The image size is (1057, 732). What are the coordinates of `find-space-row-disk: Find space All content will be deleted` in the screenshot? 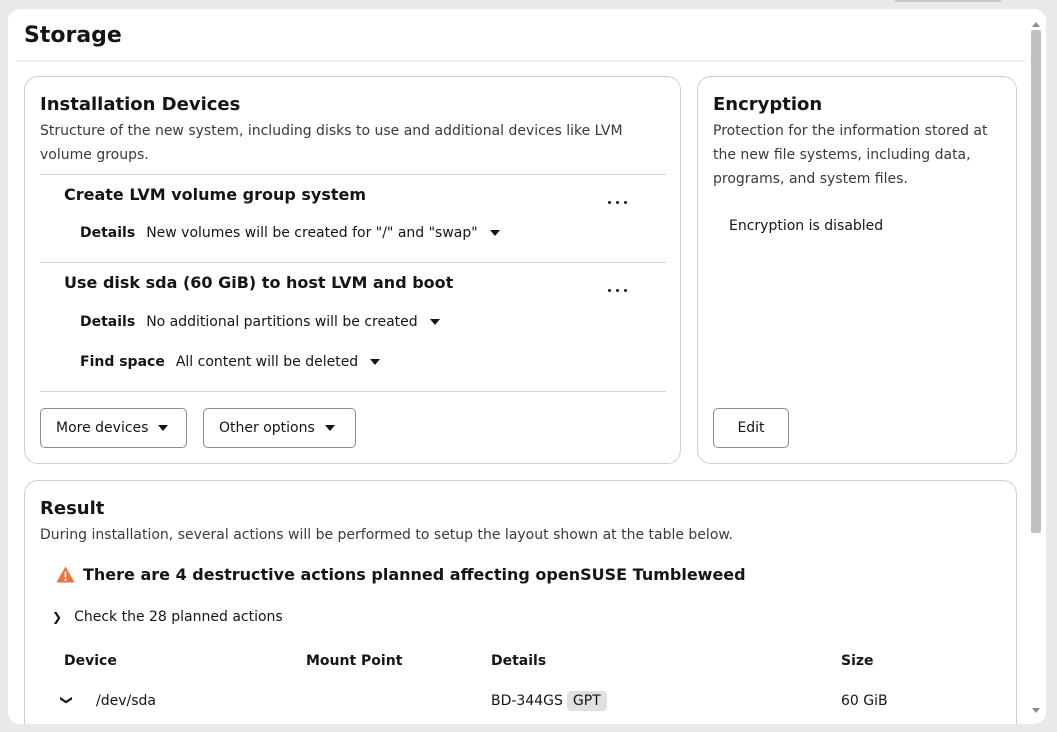 It's located at (230, 362).